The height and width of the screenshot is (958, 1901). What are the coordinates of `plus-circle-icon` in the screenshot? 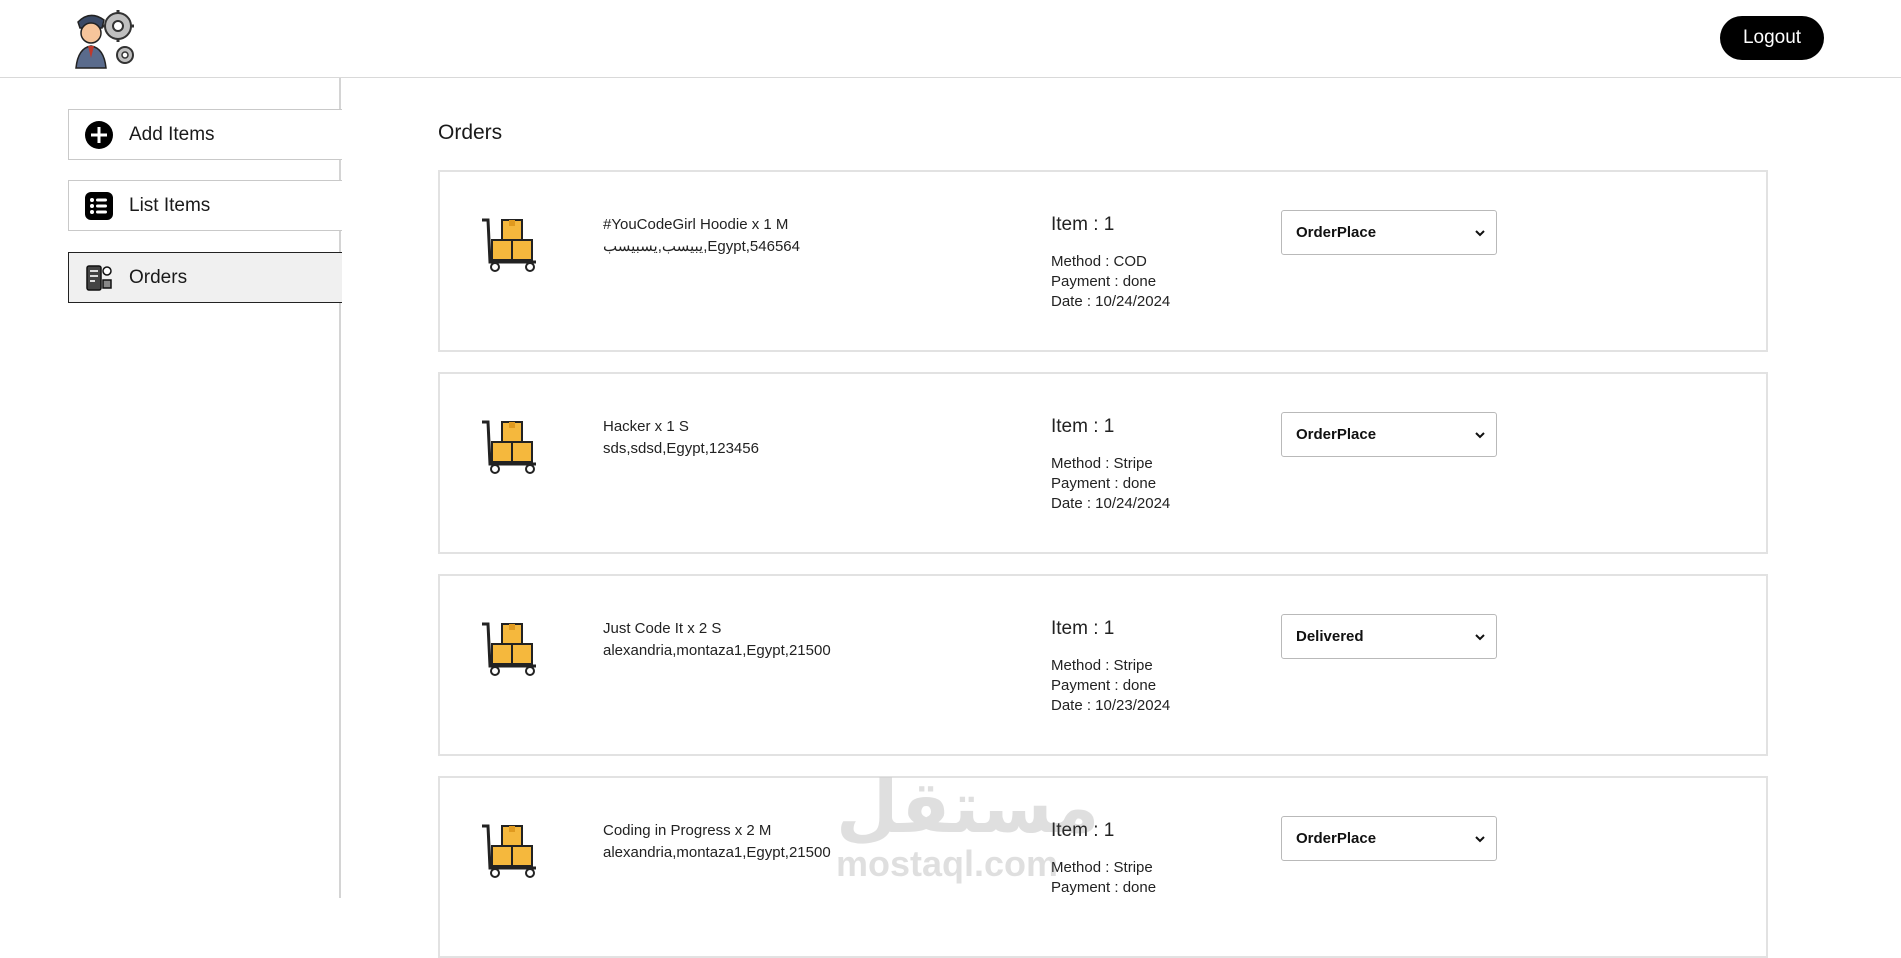 It's located at (99, 134).